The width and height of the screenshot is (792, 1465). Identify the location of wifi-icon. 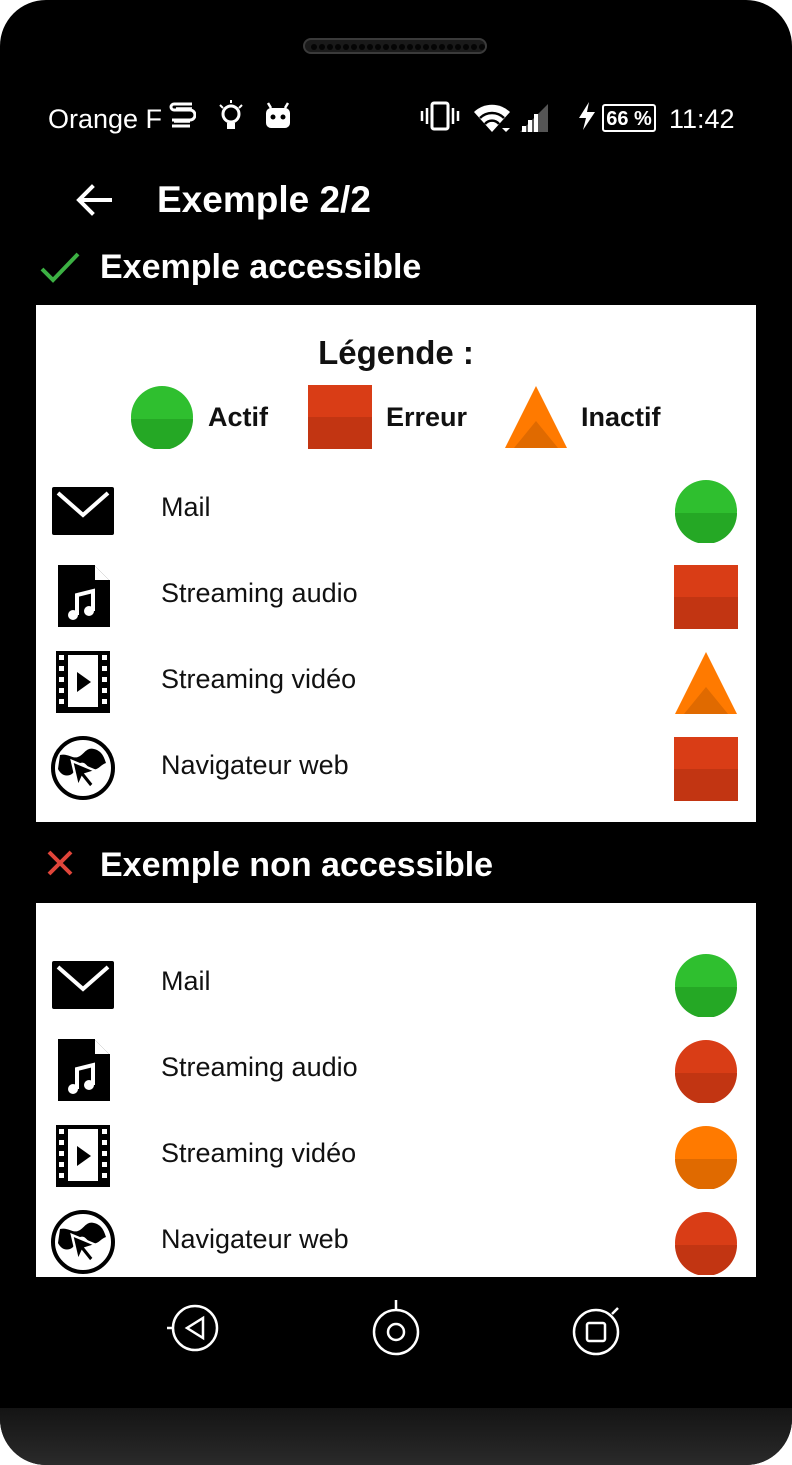
(492, 118).